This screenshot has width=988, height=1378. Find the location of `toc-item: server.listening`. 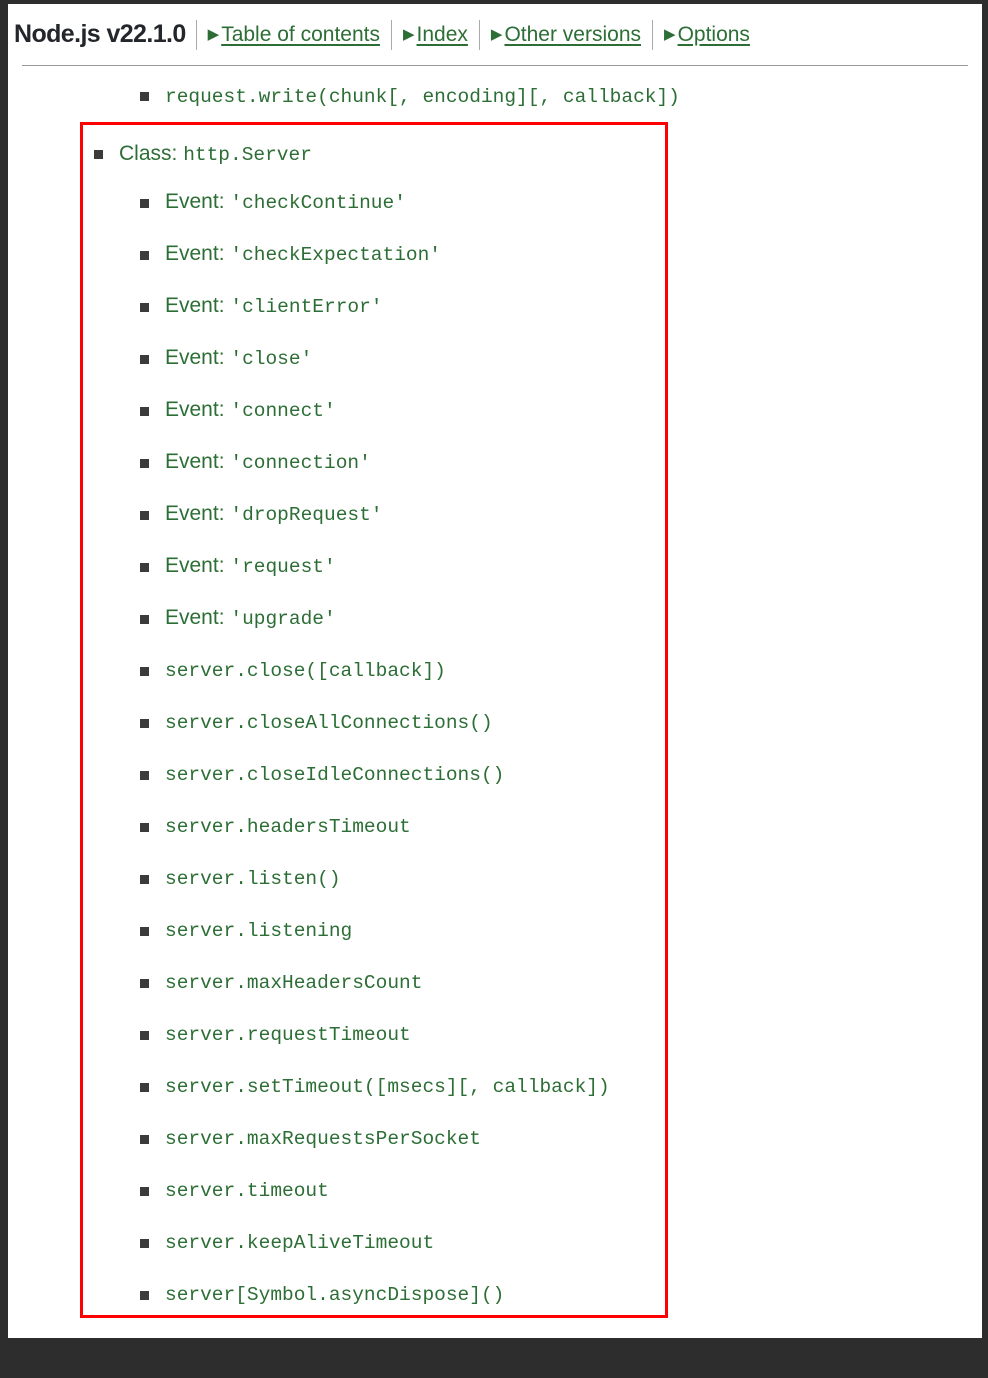

toc-item: server.listening is located at coordinates (561, 945).